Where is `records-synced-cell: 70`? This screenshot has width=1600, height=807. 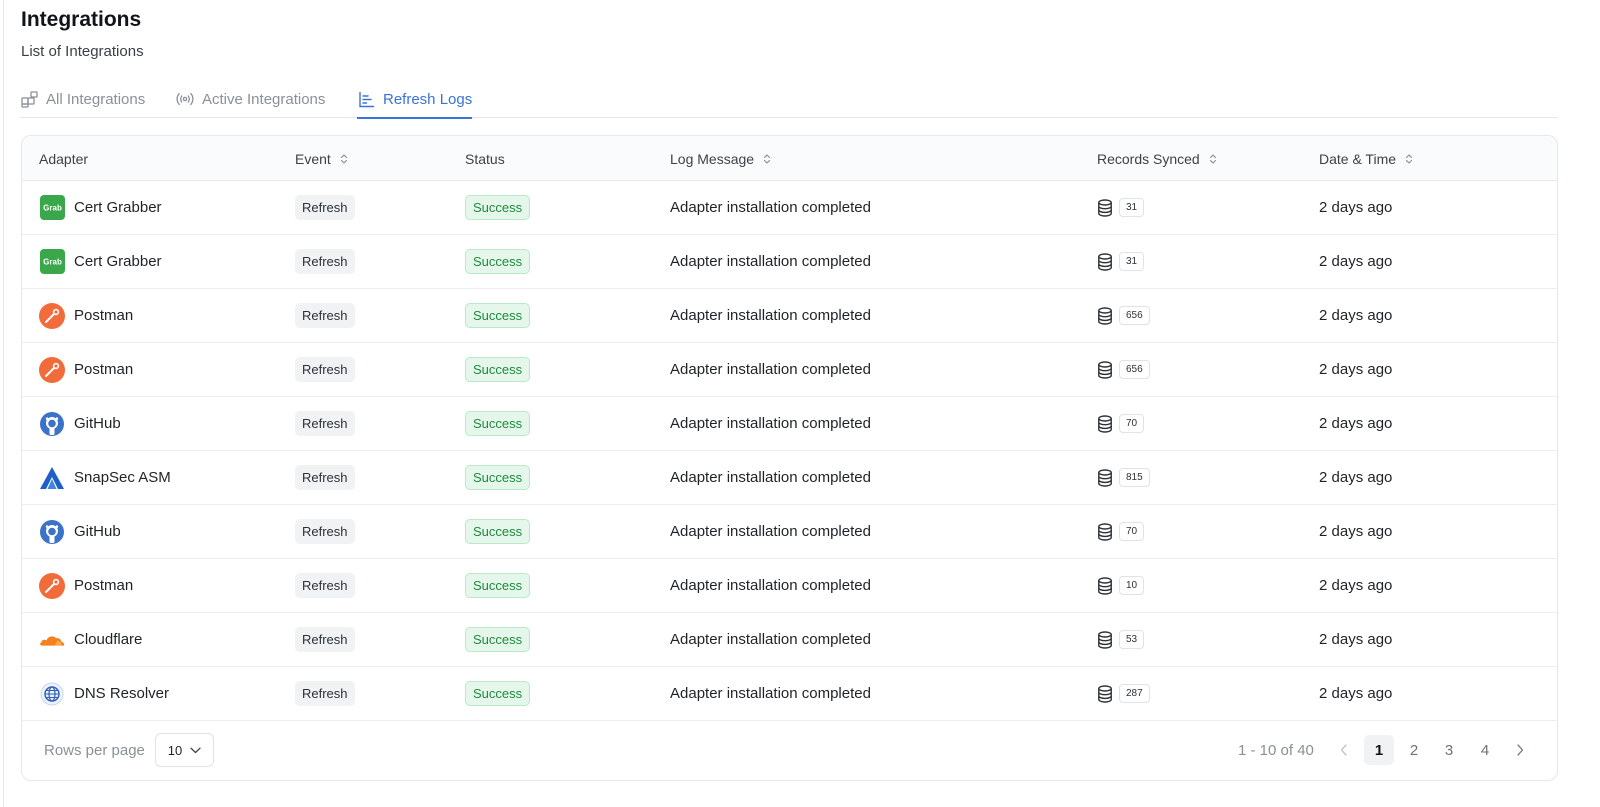
records-synced-cell: 70 is located at coordinates (1121, 423).